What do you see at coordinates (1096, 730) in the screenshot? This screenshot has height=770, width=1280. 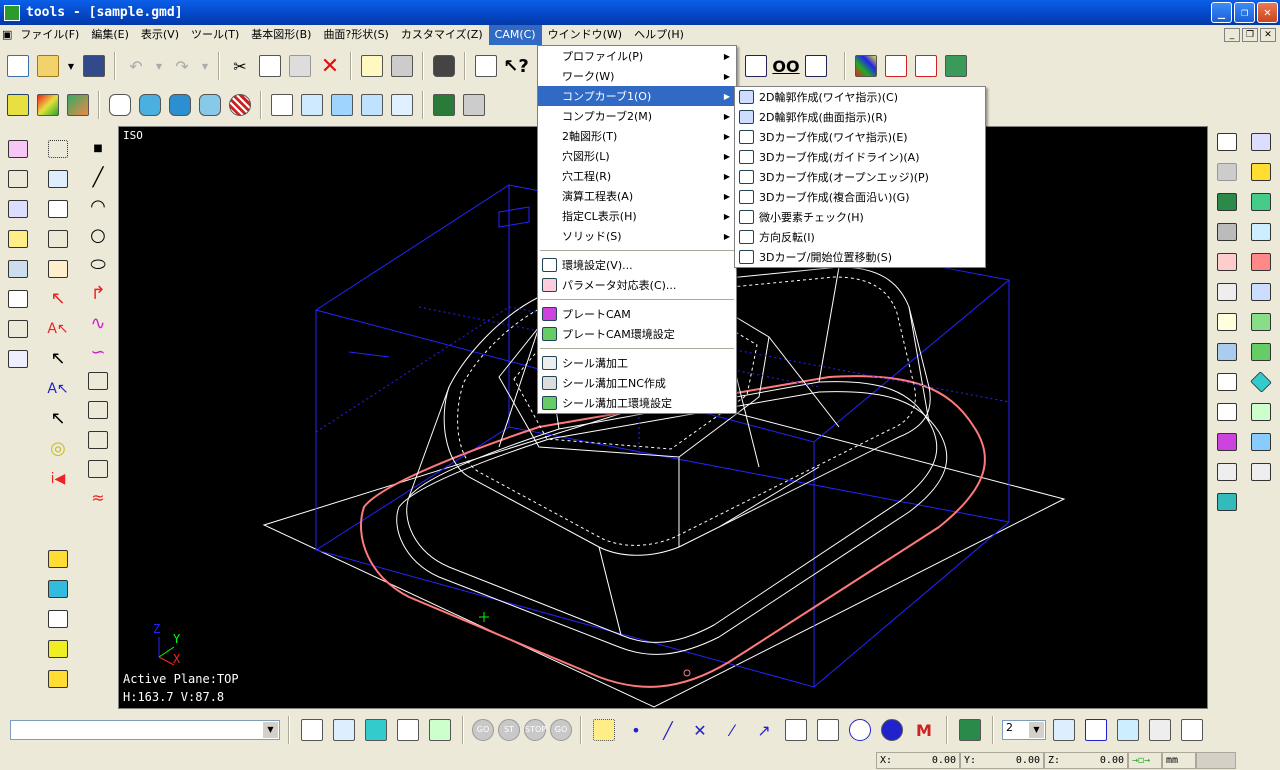 I see `layer-table-icon` at bounding box center [1096, 730].